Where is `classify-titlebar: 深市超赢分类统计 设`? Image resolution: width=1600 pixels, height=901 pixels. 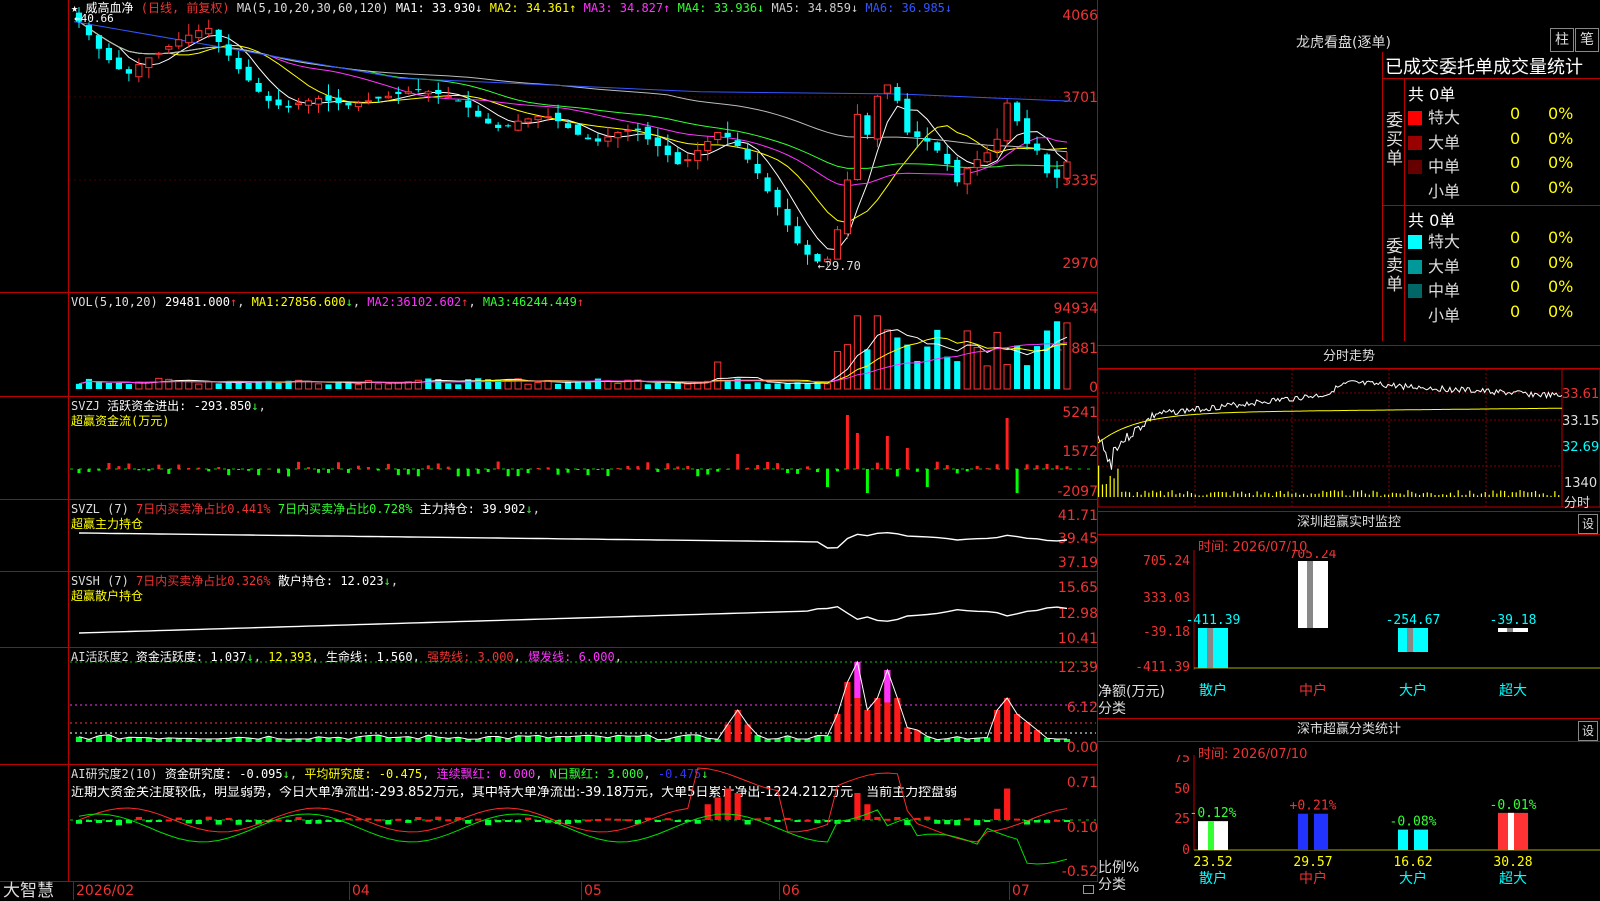 classify-titlebar: 深市超赢分类统计 设 is located at coordinates (1349, 730).